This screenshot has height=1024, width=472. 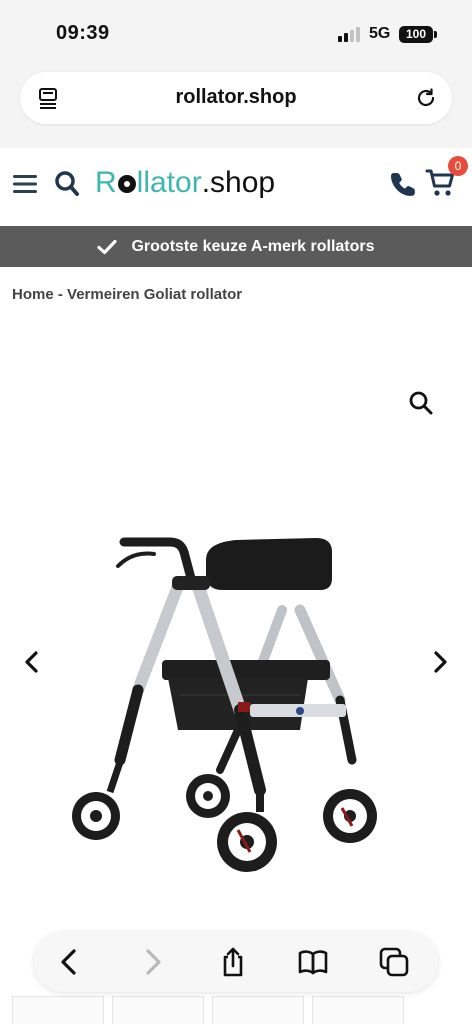 What do you see at coordinates (152, 962) in the screenshot?
I see `forward-icon` at bounding box center [152, 962].